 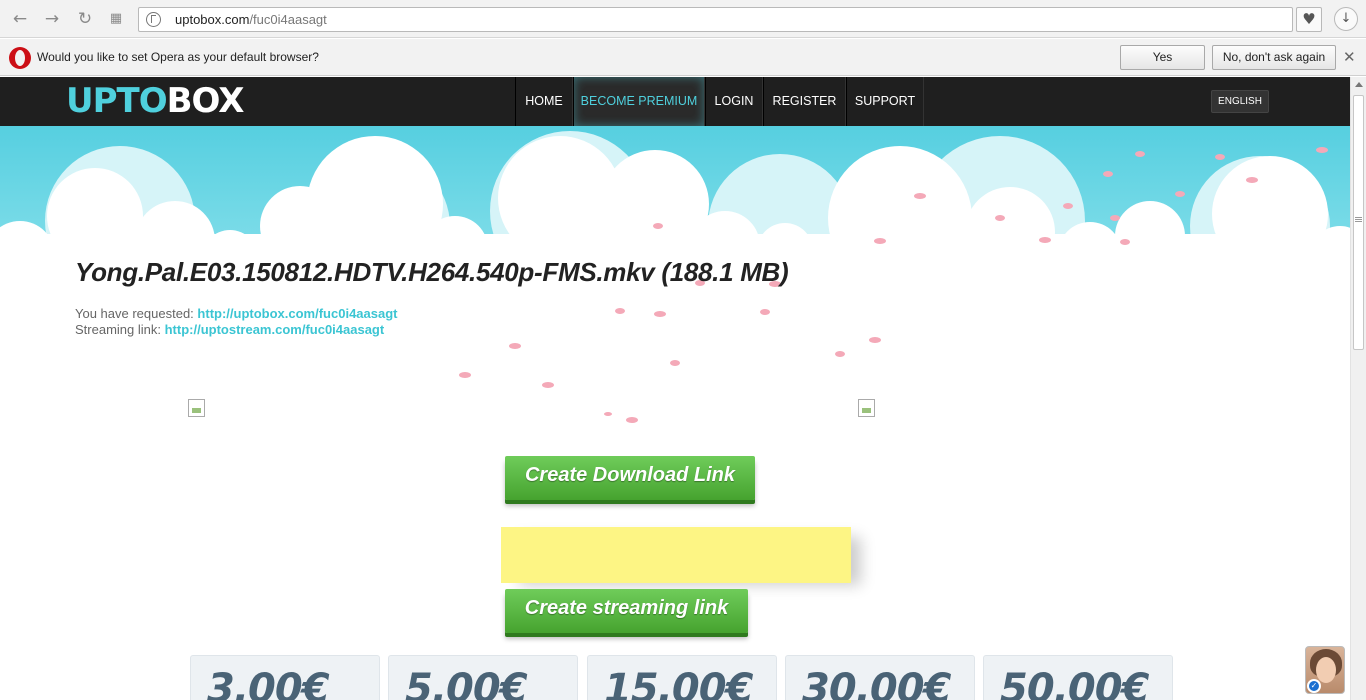 What do you see at coordinates (52, 19) in the screenshot?
I see `forward-icon: →` at bounding box center [52, 19].